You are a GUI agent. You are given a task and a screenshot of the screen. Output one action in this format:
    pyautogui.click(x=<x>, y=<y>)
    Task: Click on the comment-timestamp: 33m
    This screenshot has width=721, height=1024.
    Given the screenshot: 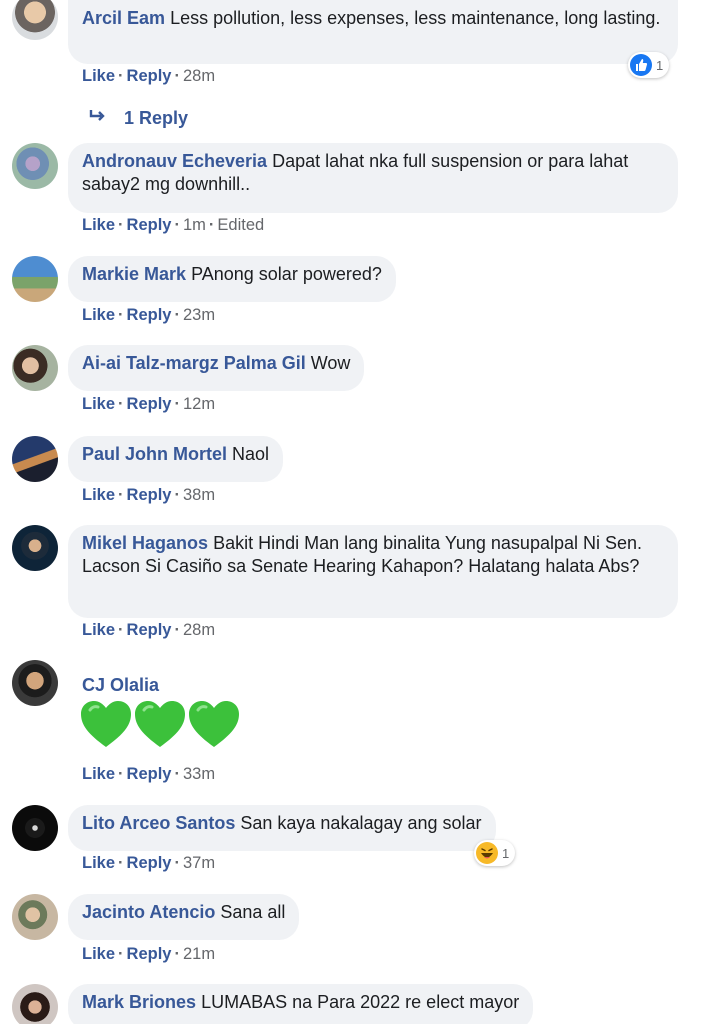 What is the action you would take?
    pyautogui.click(x=199, y=774)
    